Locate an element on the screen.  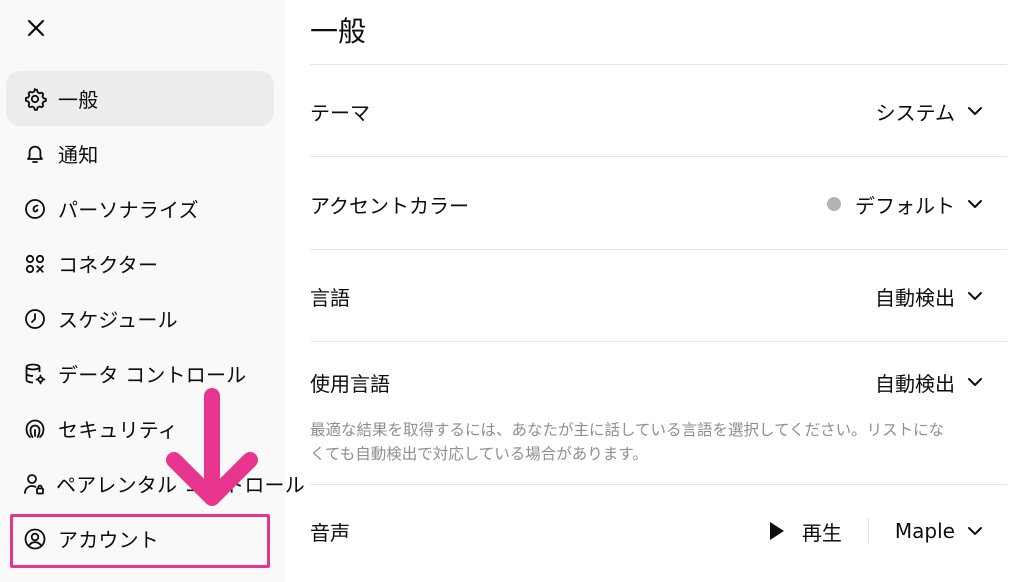
accent-color-label: アクセントカラー is located at coordinates (389, 205).